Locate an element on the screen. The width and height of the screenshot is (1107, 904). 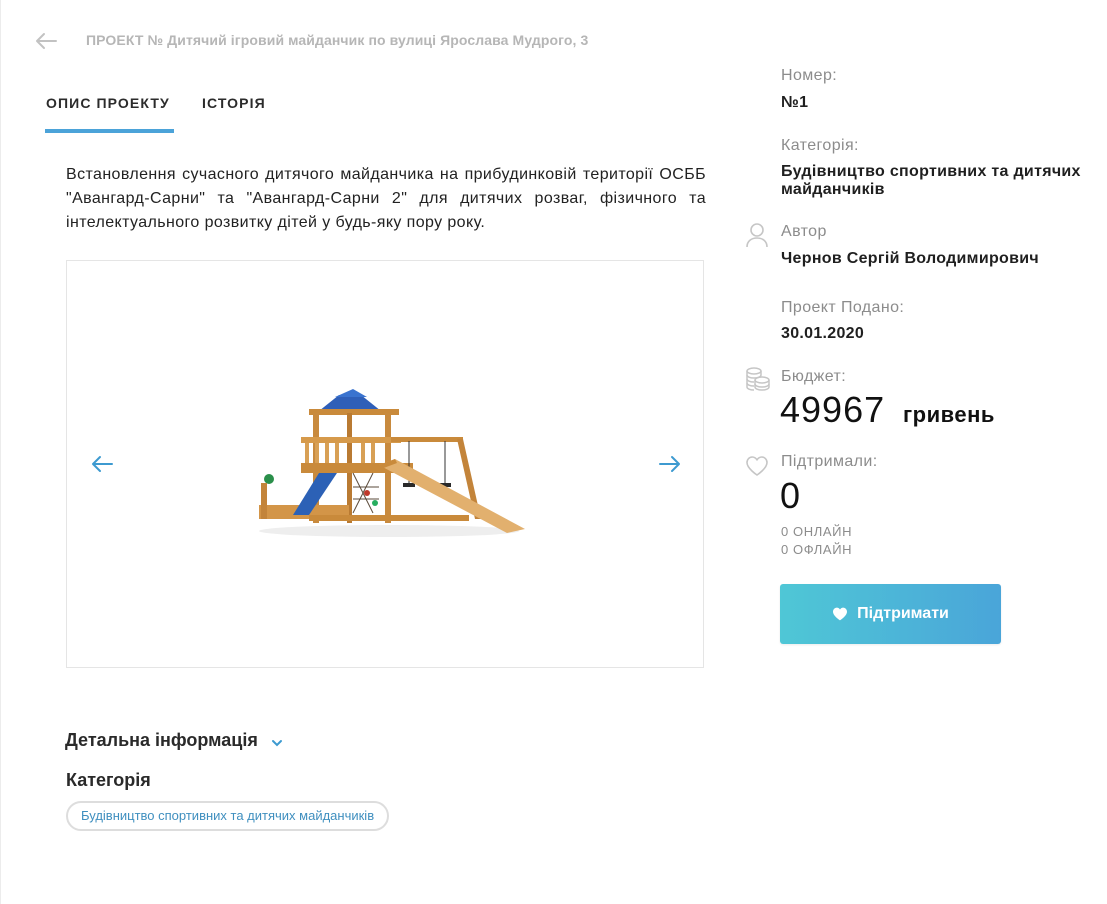
budget-label: Бюджет: is located at coordinates (814, 376).